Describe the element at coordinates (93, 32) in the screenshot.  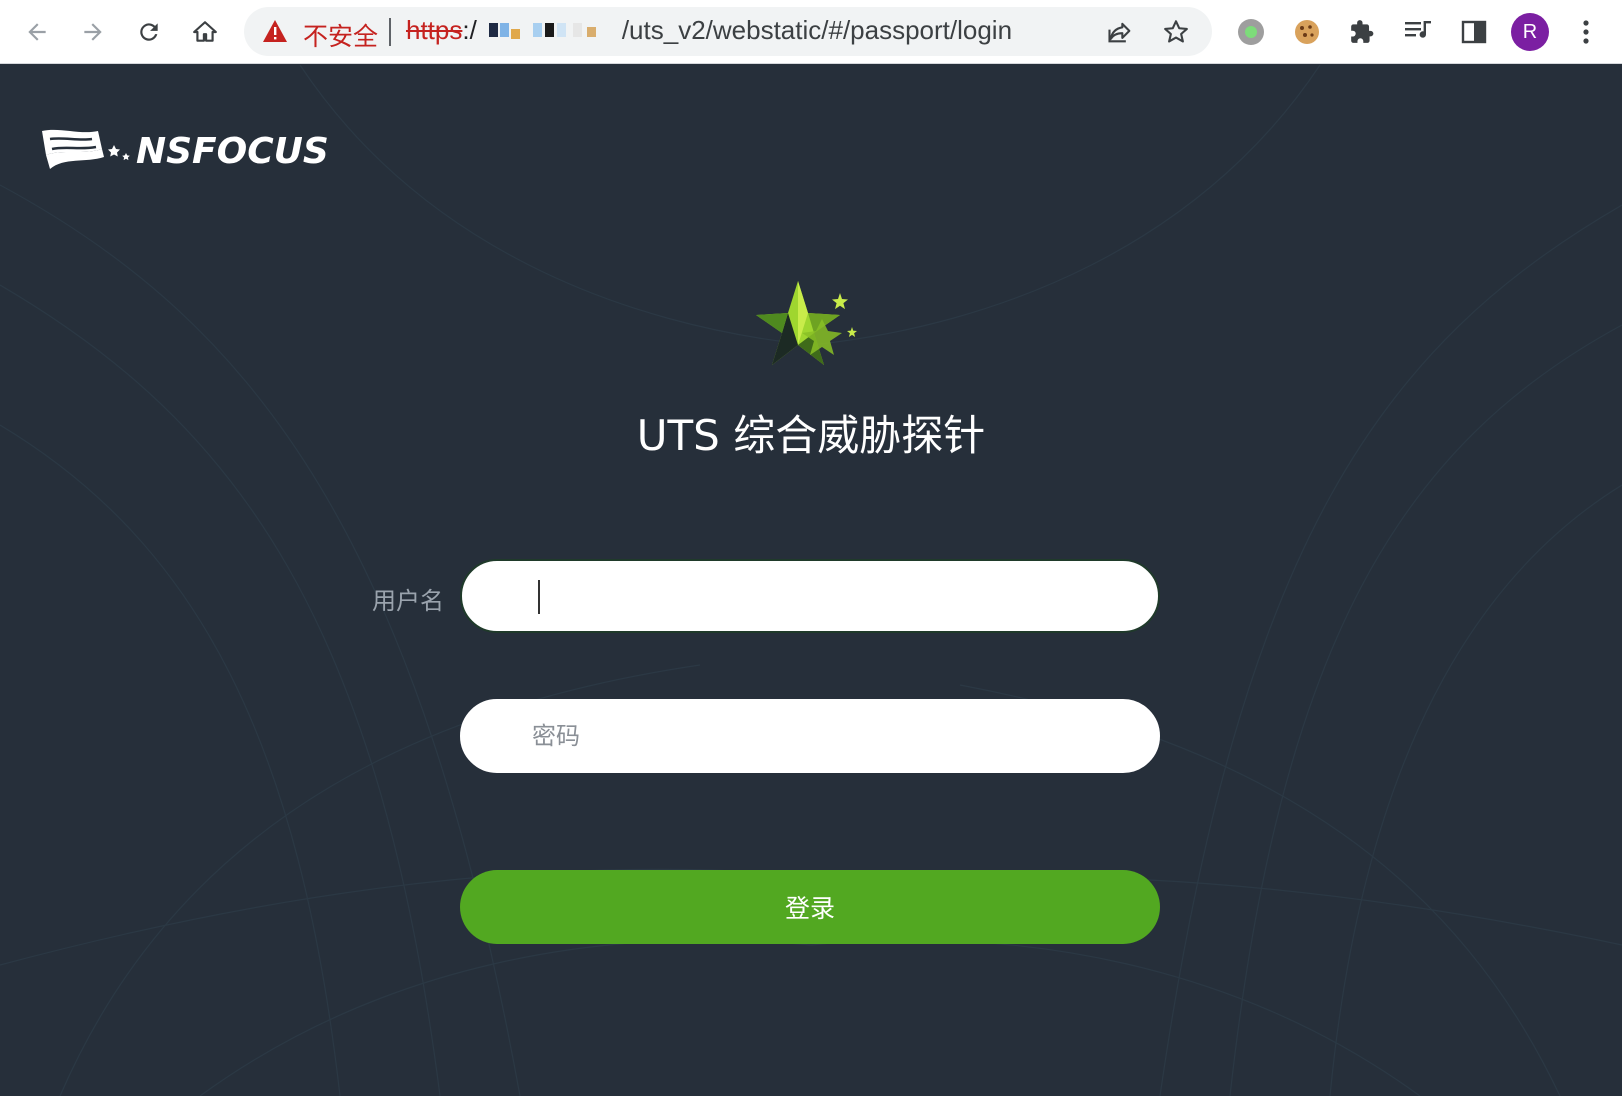
I see `forward-icon` at that location.